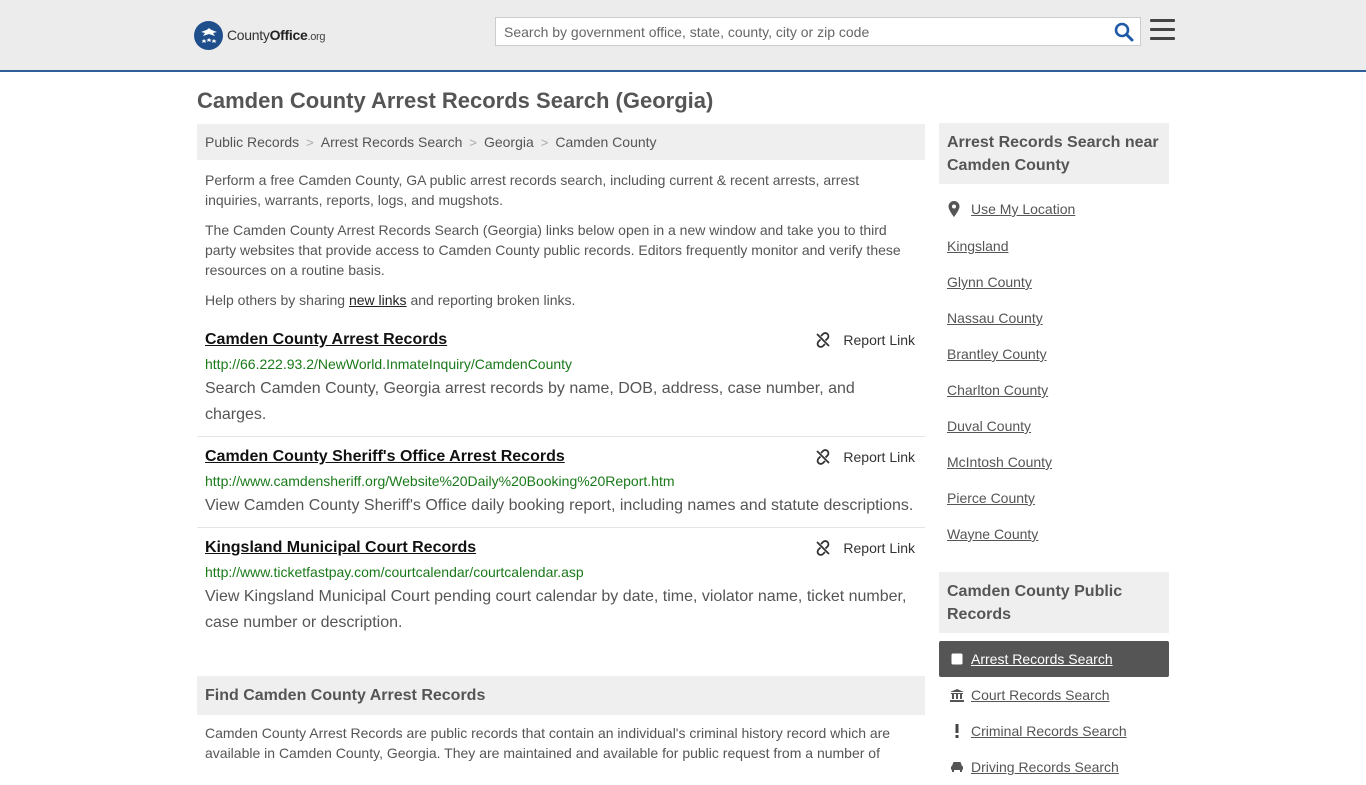 The height and width of the screenshot is (785, 1366). Describe the element at coordinates (957, 731) in the screenshot. I see `exclamation-icon` at that location.